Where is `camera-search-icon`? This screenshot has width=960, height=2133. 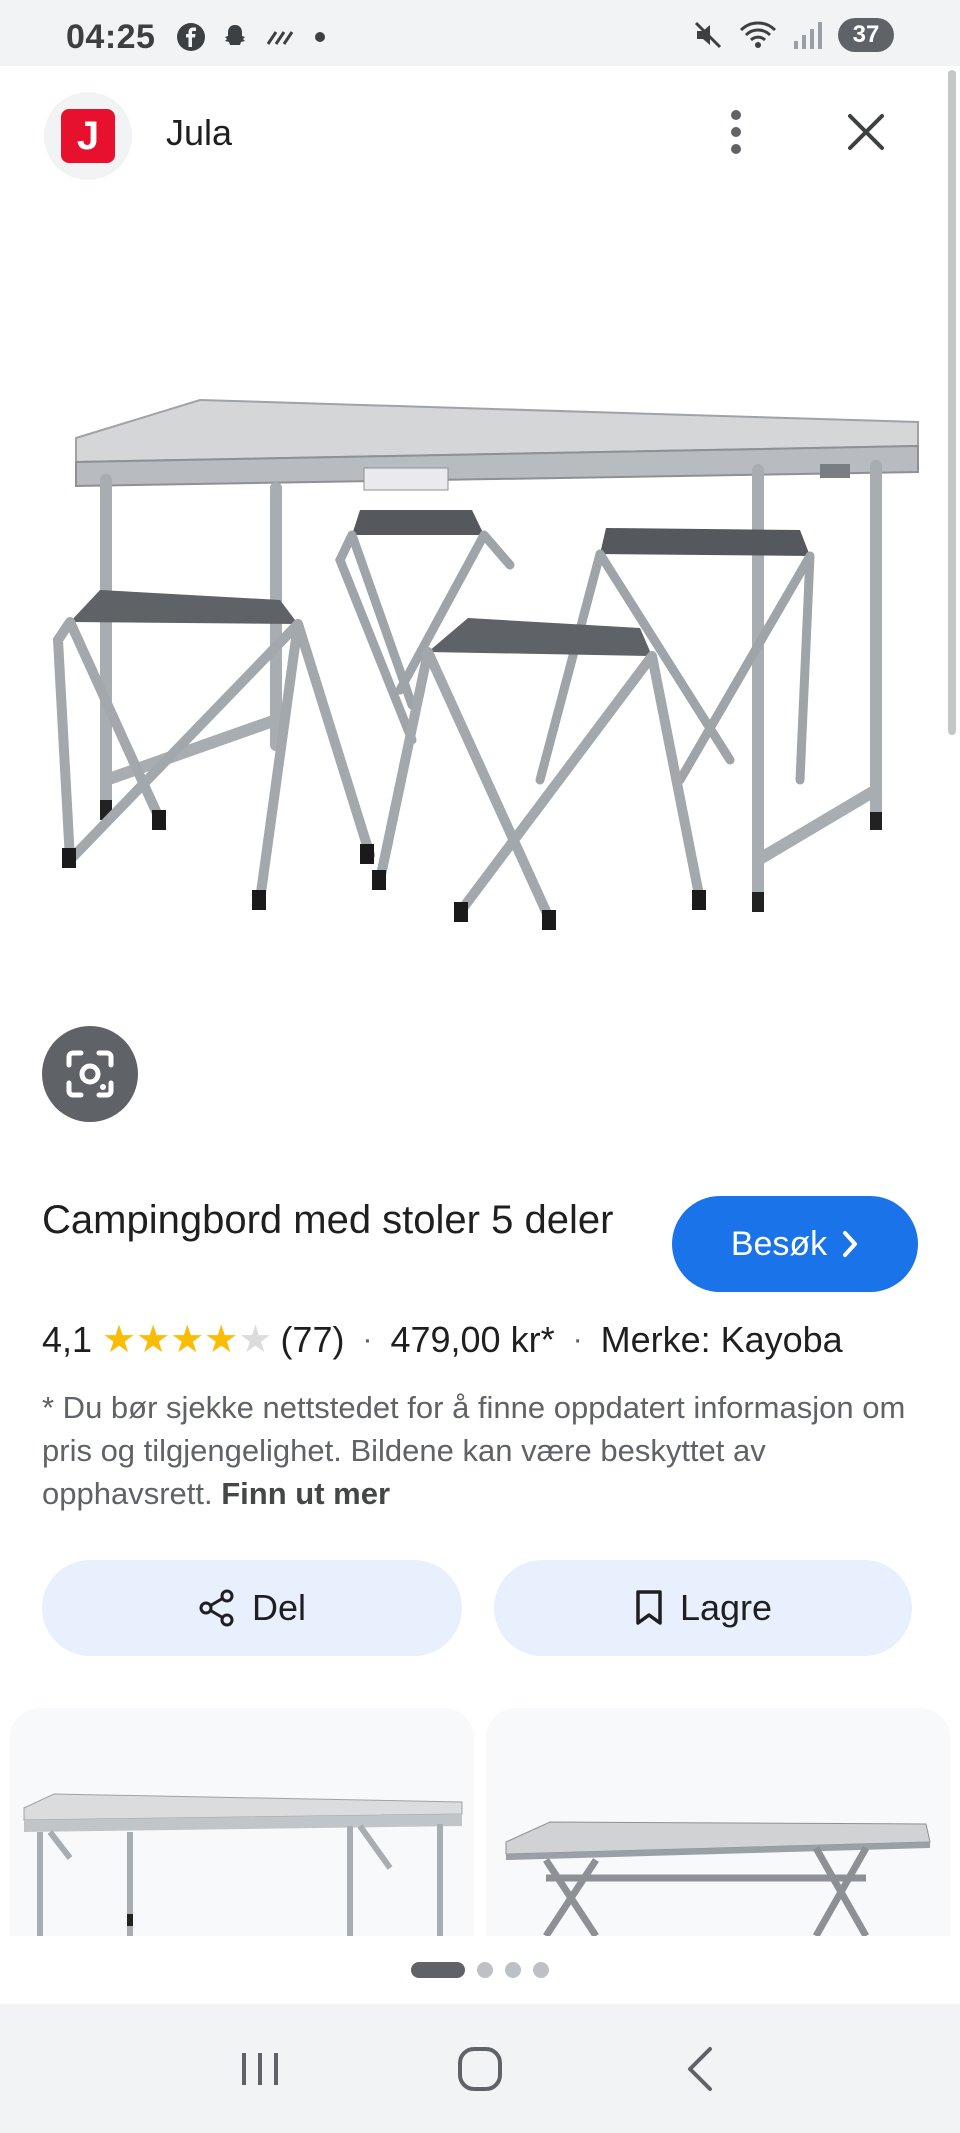 camera-search-icon is located at coordinates (90, 1074).